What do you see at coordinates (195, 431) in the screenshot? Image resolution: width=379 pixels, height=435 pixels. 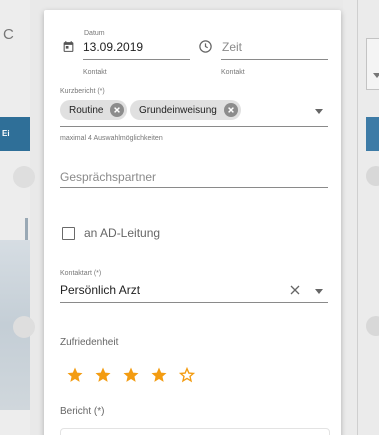 I see `bericht-textarea` at bounding box center [195, 431].